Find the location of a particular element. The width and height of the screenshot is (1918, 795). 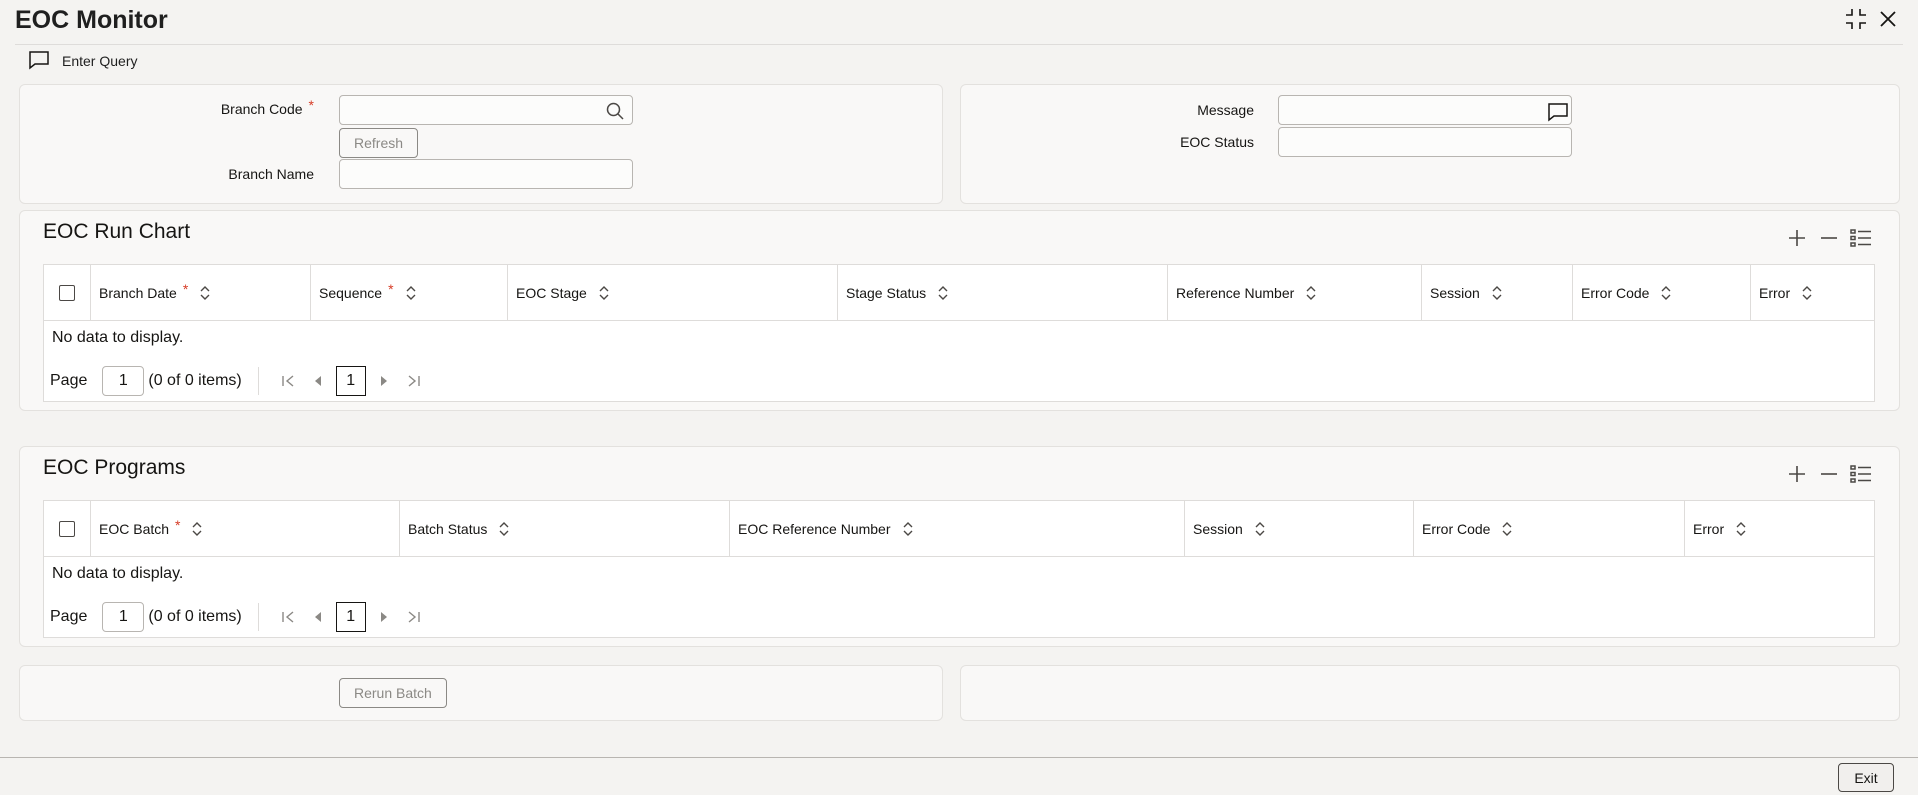

branch-code-input is located at coordinates (486, 110).